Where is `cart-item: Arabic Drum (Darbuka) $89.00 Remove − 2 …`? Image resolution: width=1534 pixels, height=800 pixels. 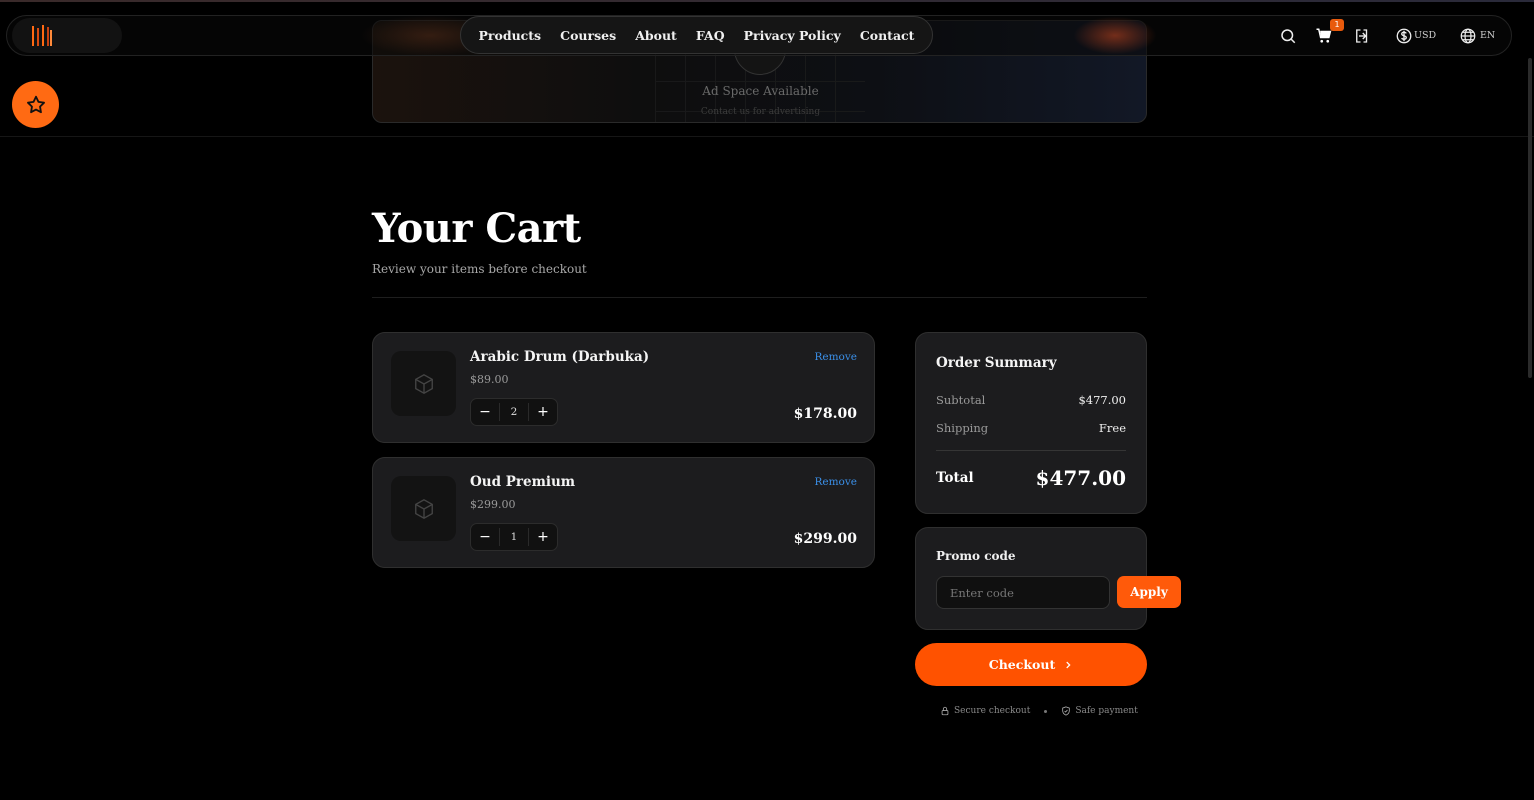 cart-item: Arabic Drum (Darbuka) $89.00 Remove − 2 … is located at coordinates (623, 387).